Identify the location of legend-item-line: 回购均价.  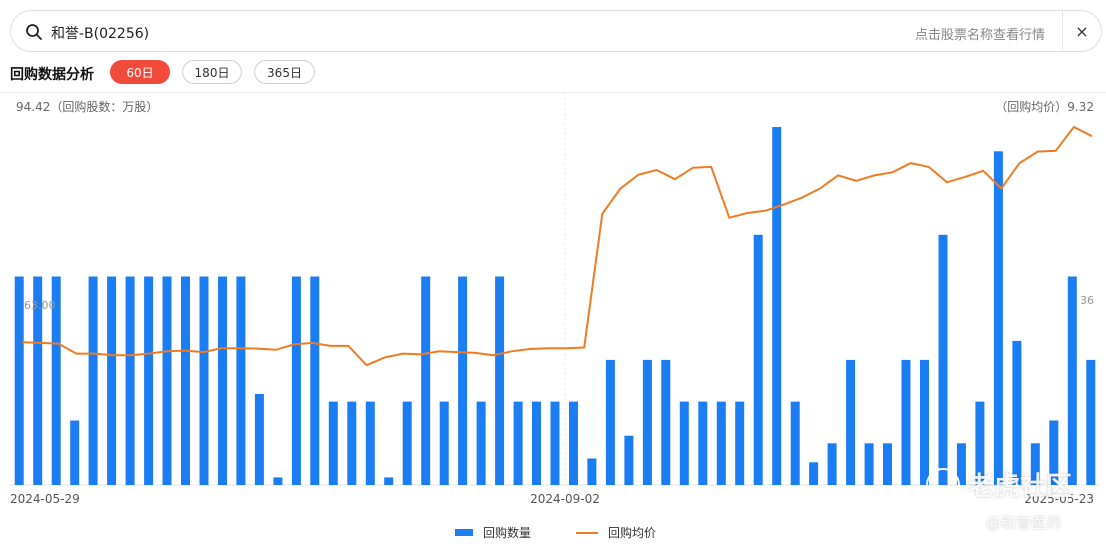
(616, 532).